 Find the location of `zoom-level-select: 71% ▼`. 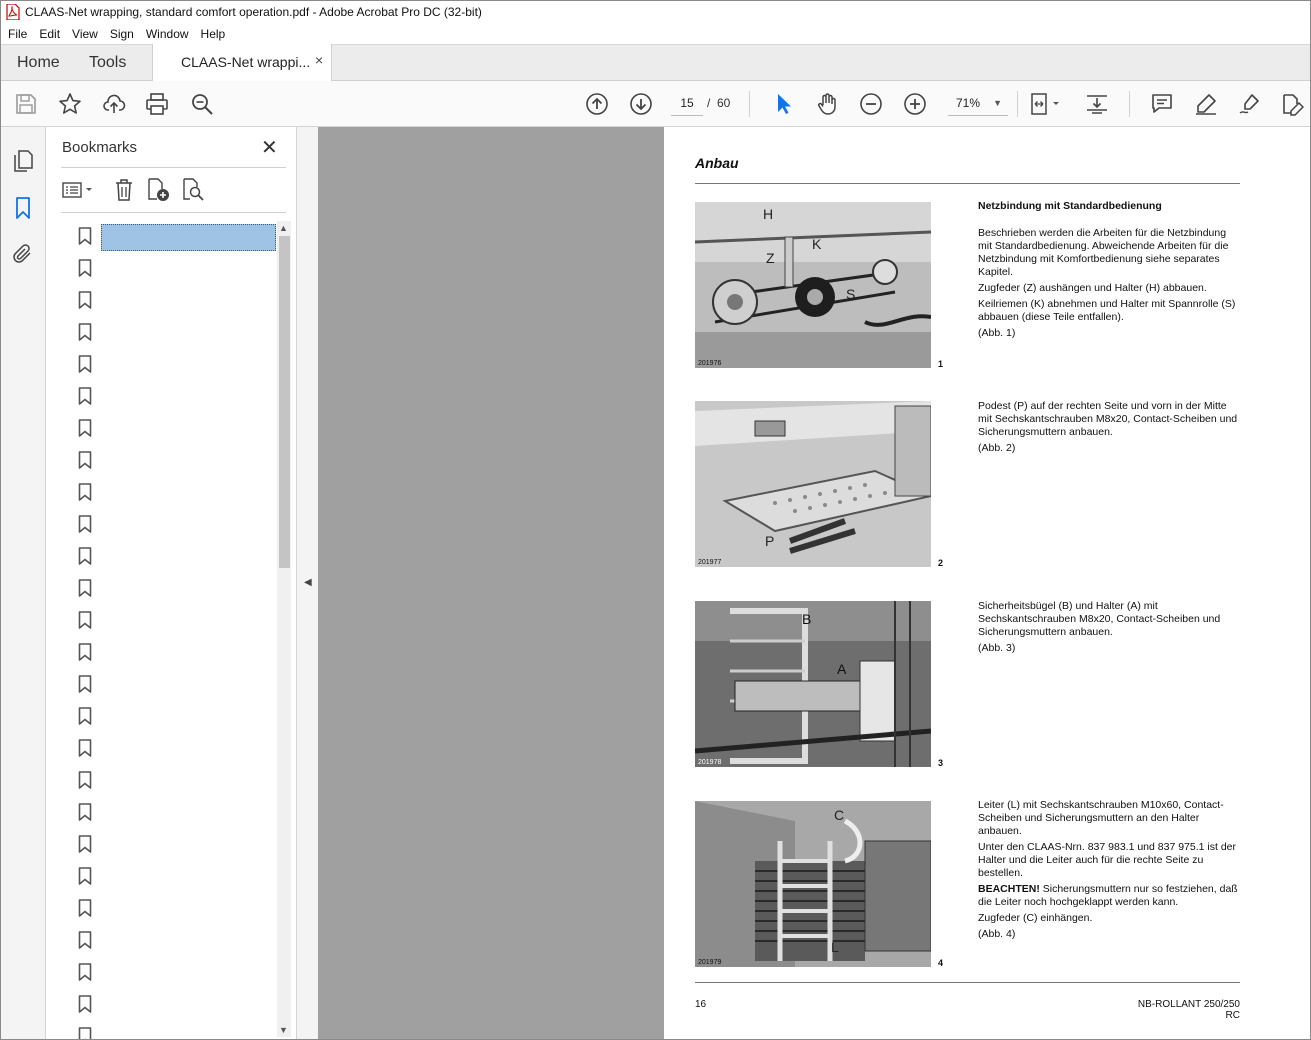

zoom-level-select: 71% ▼ is located at coordinates (978, 103).